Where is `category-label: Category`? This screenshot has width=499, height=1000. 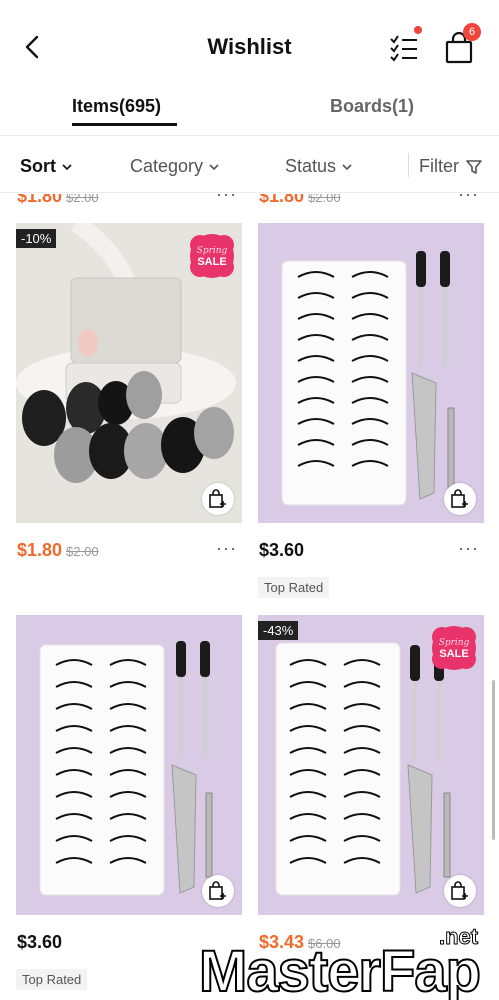 category-label: Category is located at coordinates (167, 166).